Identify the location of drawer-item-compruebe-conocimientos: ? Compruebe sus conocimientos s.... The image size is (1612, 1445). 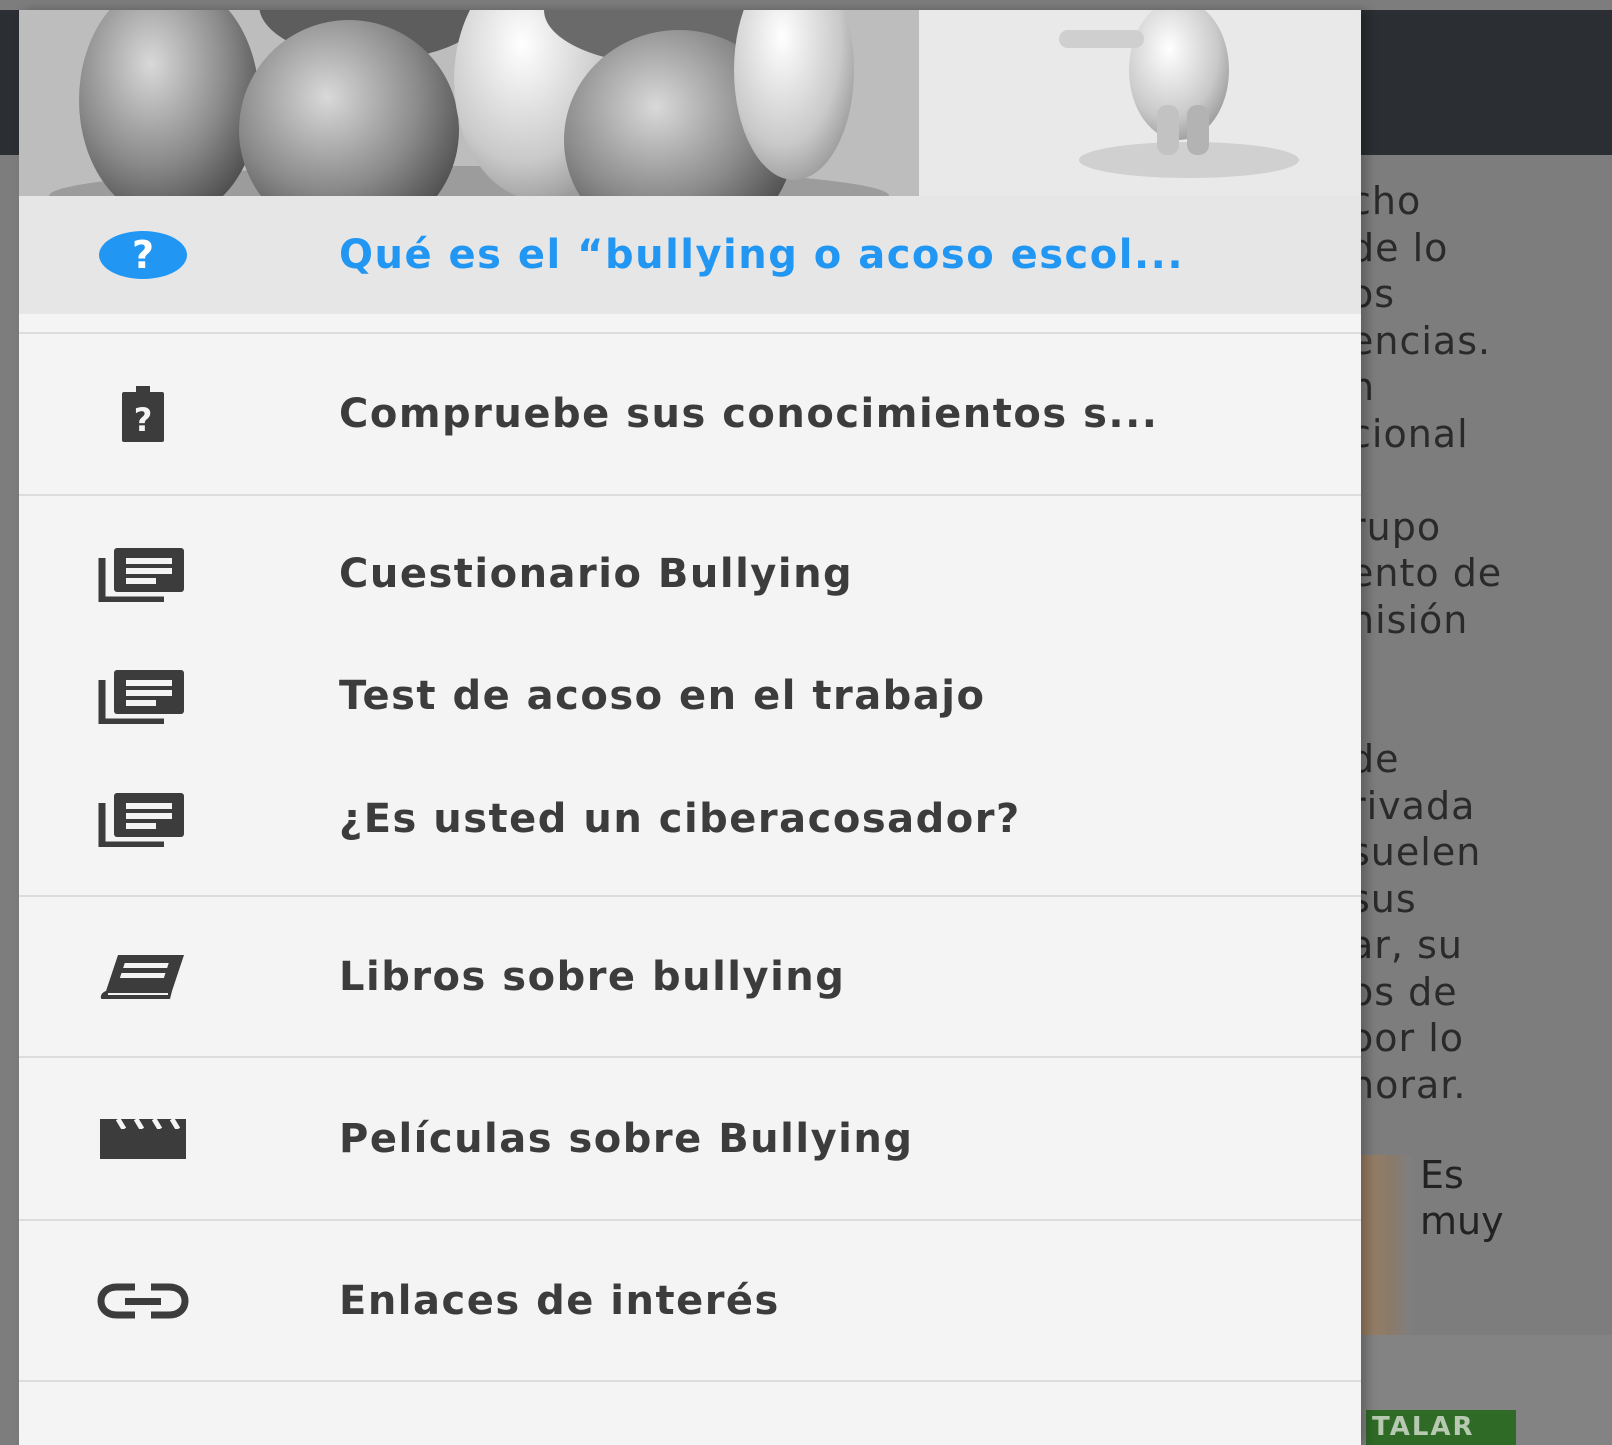
(690, 414).